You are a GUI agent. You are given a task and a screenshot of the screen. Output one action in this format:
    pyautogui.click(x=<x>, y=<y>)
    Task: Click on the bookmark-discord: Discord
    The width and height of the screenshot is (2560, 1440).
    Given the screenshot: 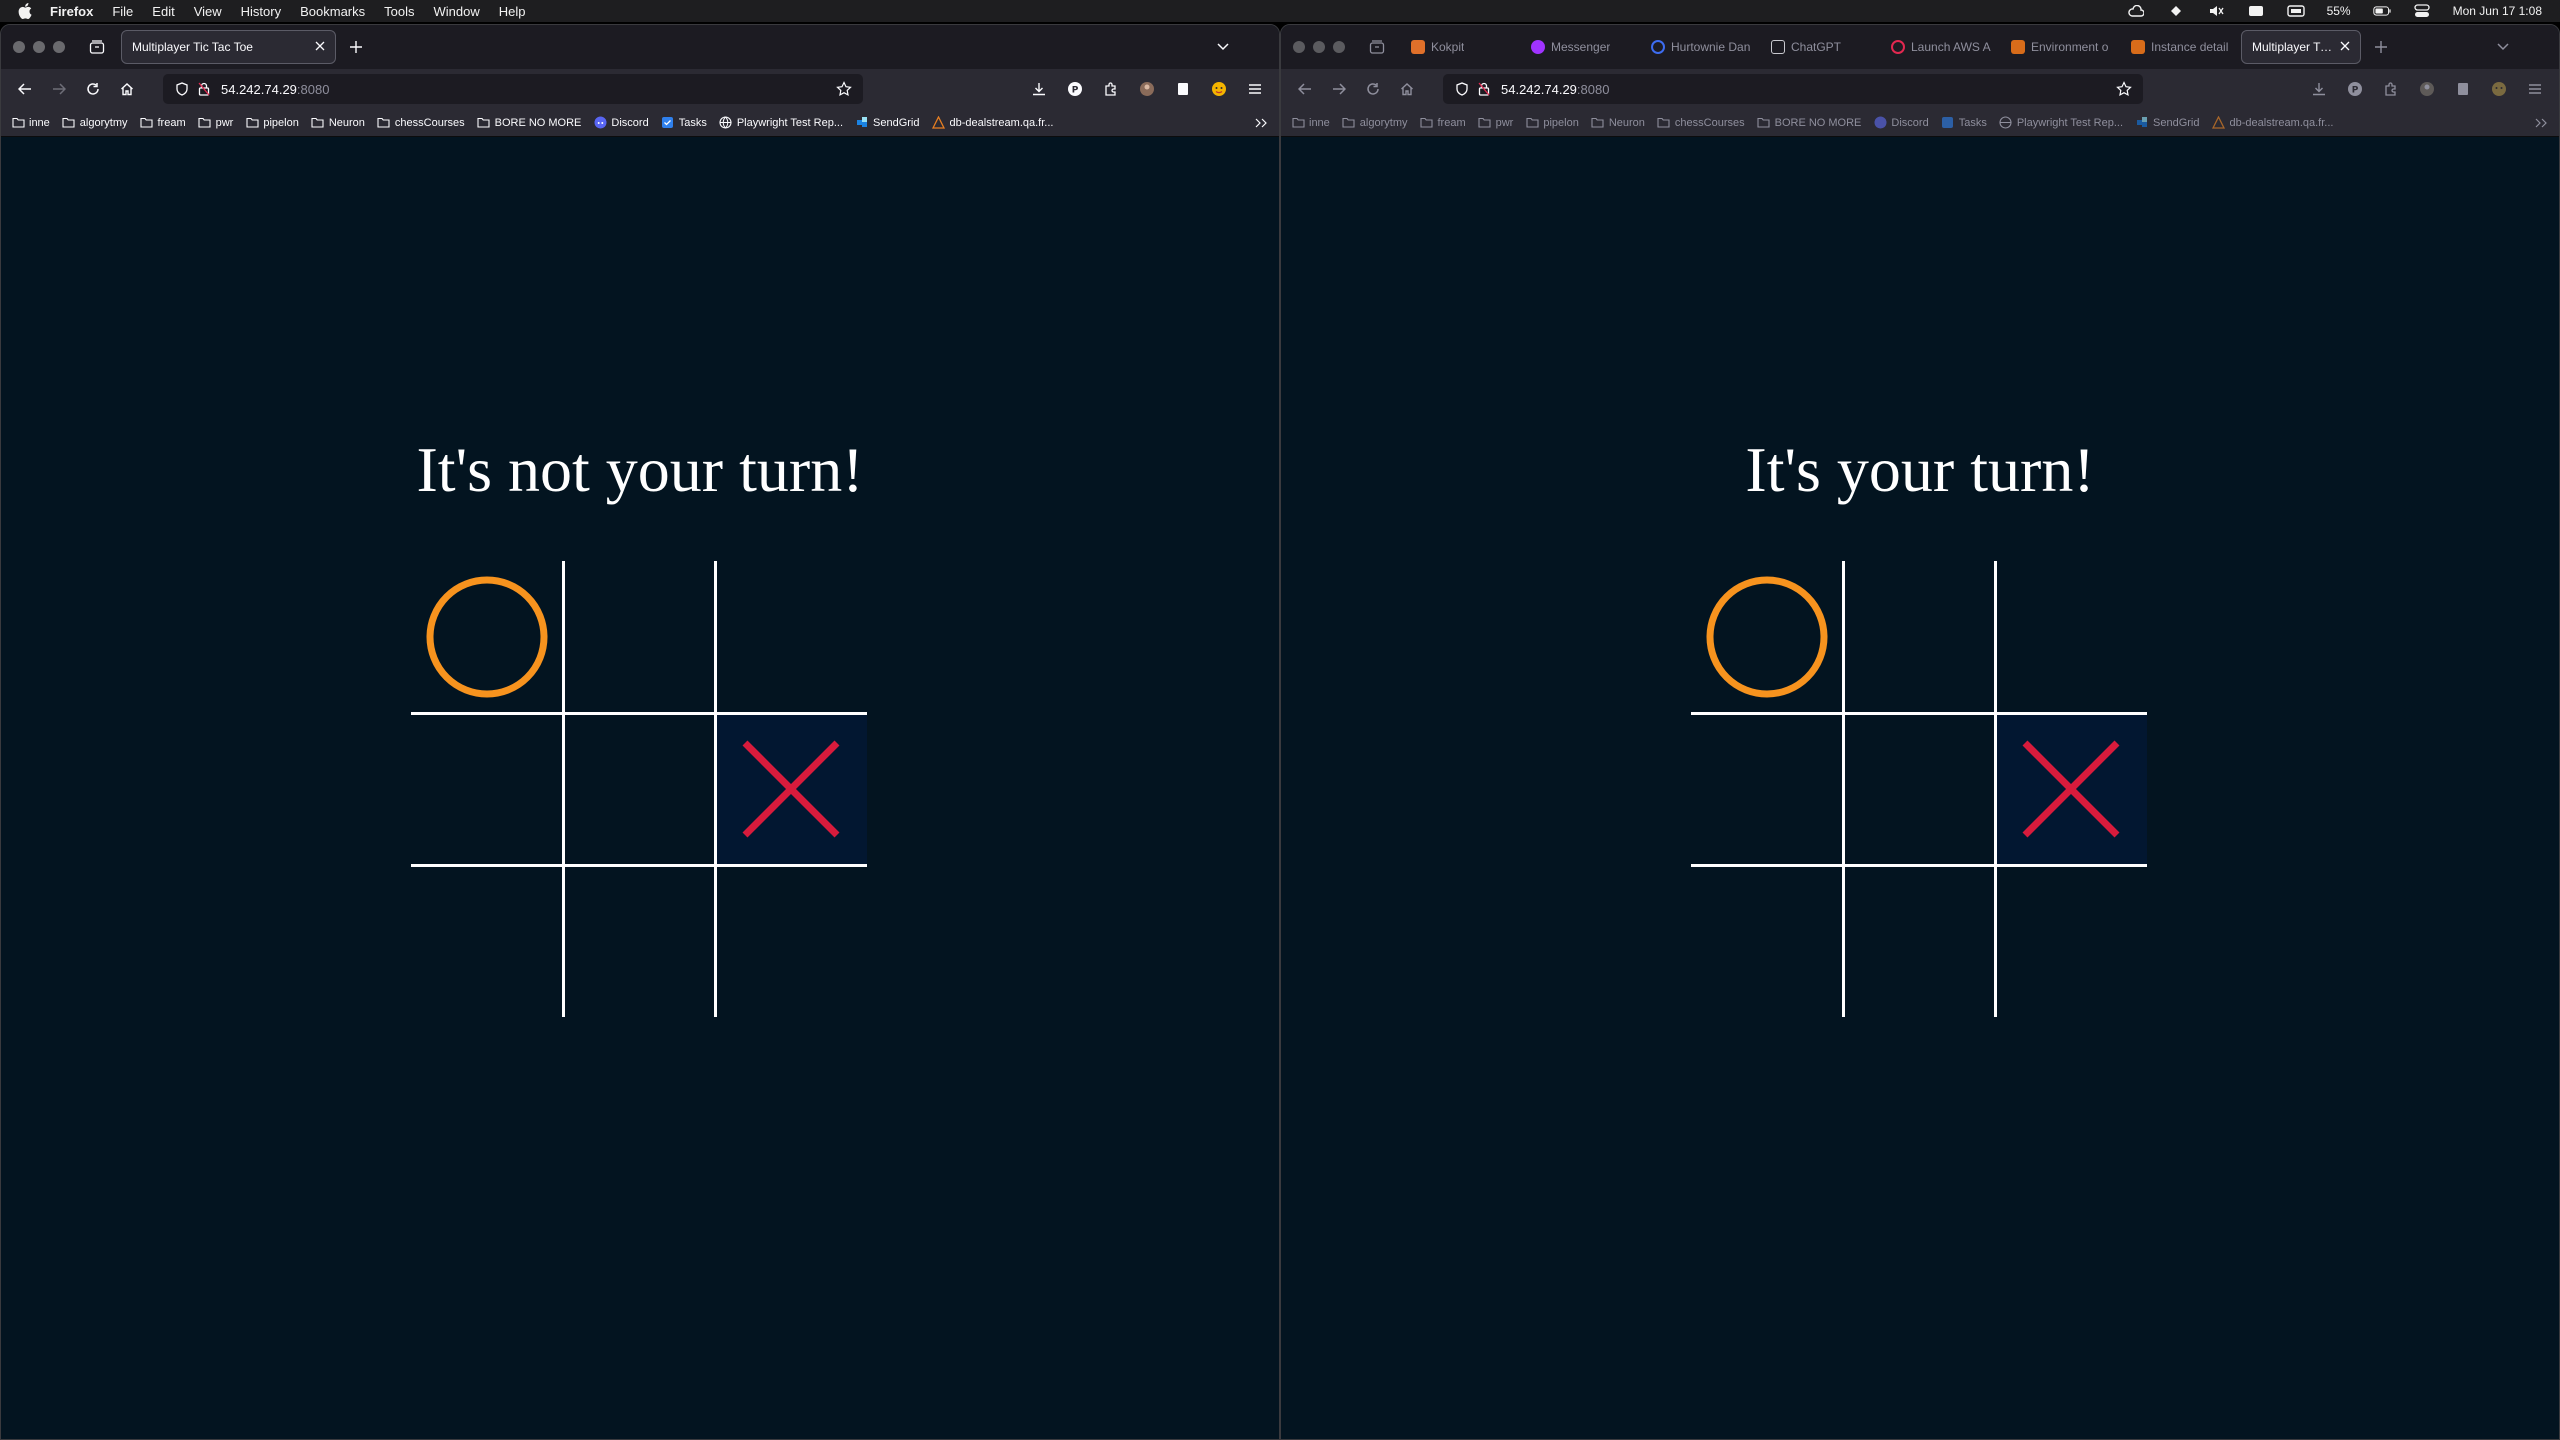 What is the action you would take?
    pyautogui.click(x=621, y=122)
    